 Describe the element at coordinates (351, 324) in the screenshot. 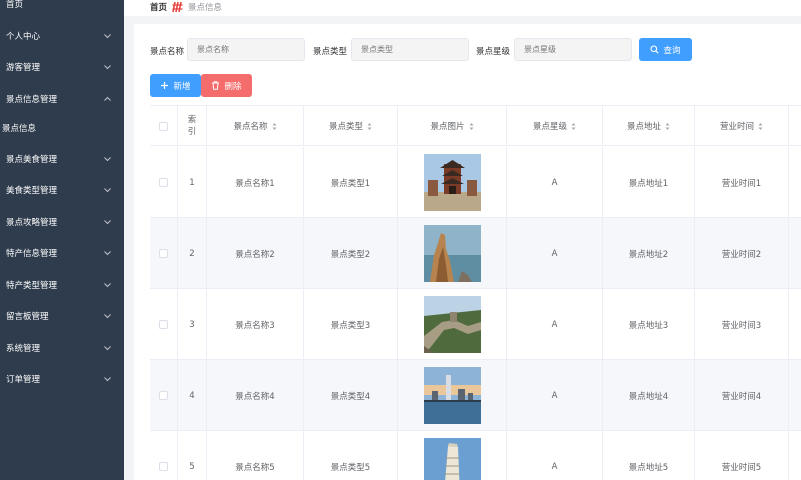

I see `cell-scenic-type: 景点类型3` at that location.